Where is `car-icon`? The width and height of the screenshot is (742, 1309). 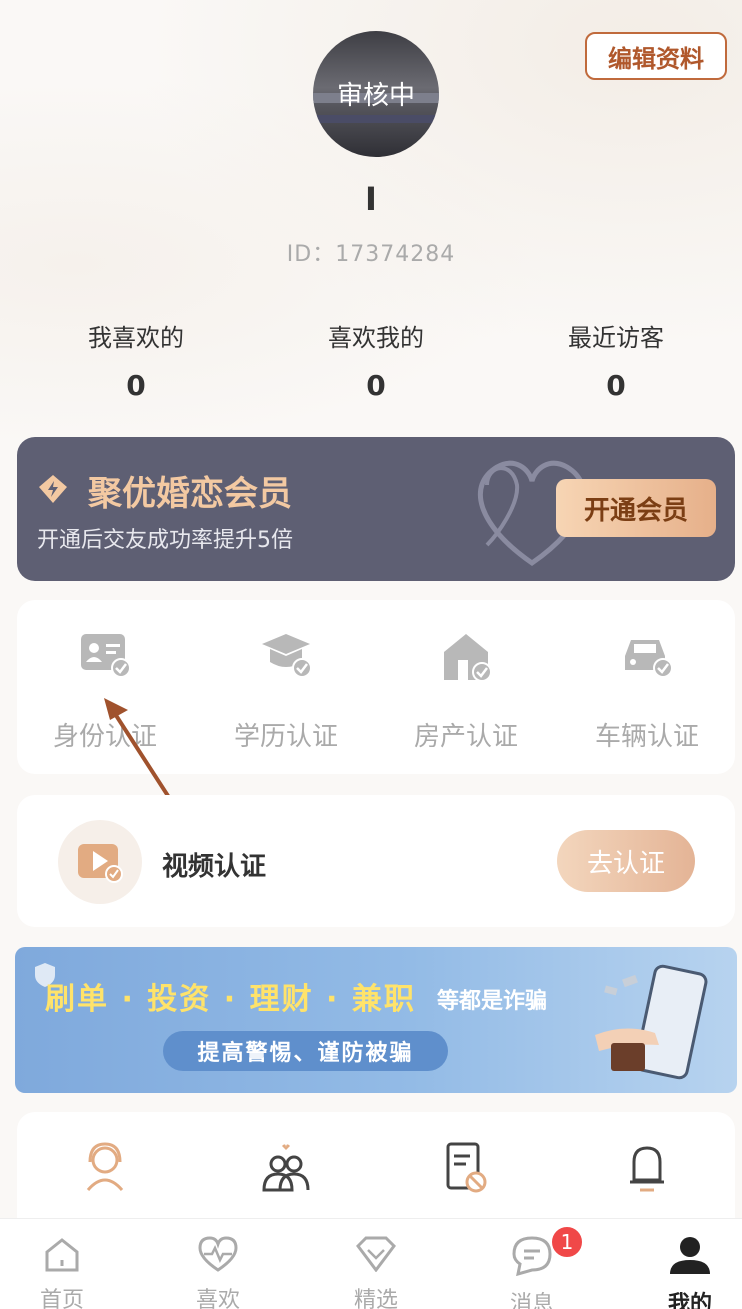 car-icon is located at coordinates (649, 659).